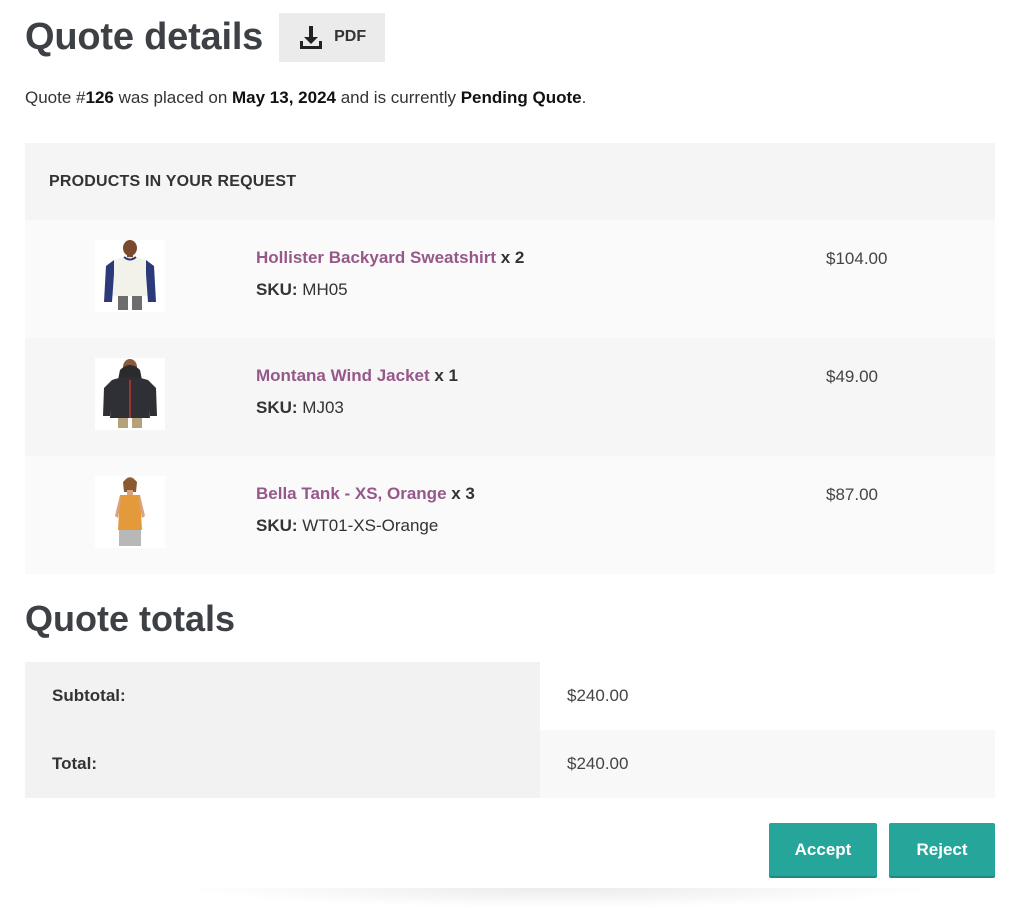 This screenshot has height=908, width=1023. What do you see at coordinates (99, 97) in the screenshot?
I see `quote-number: 126` at bounding box center [99, 97].